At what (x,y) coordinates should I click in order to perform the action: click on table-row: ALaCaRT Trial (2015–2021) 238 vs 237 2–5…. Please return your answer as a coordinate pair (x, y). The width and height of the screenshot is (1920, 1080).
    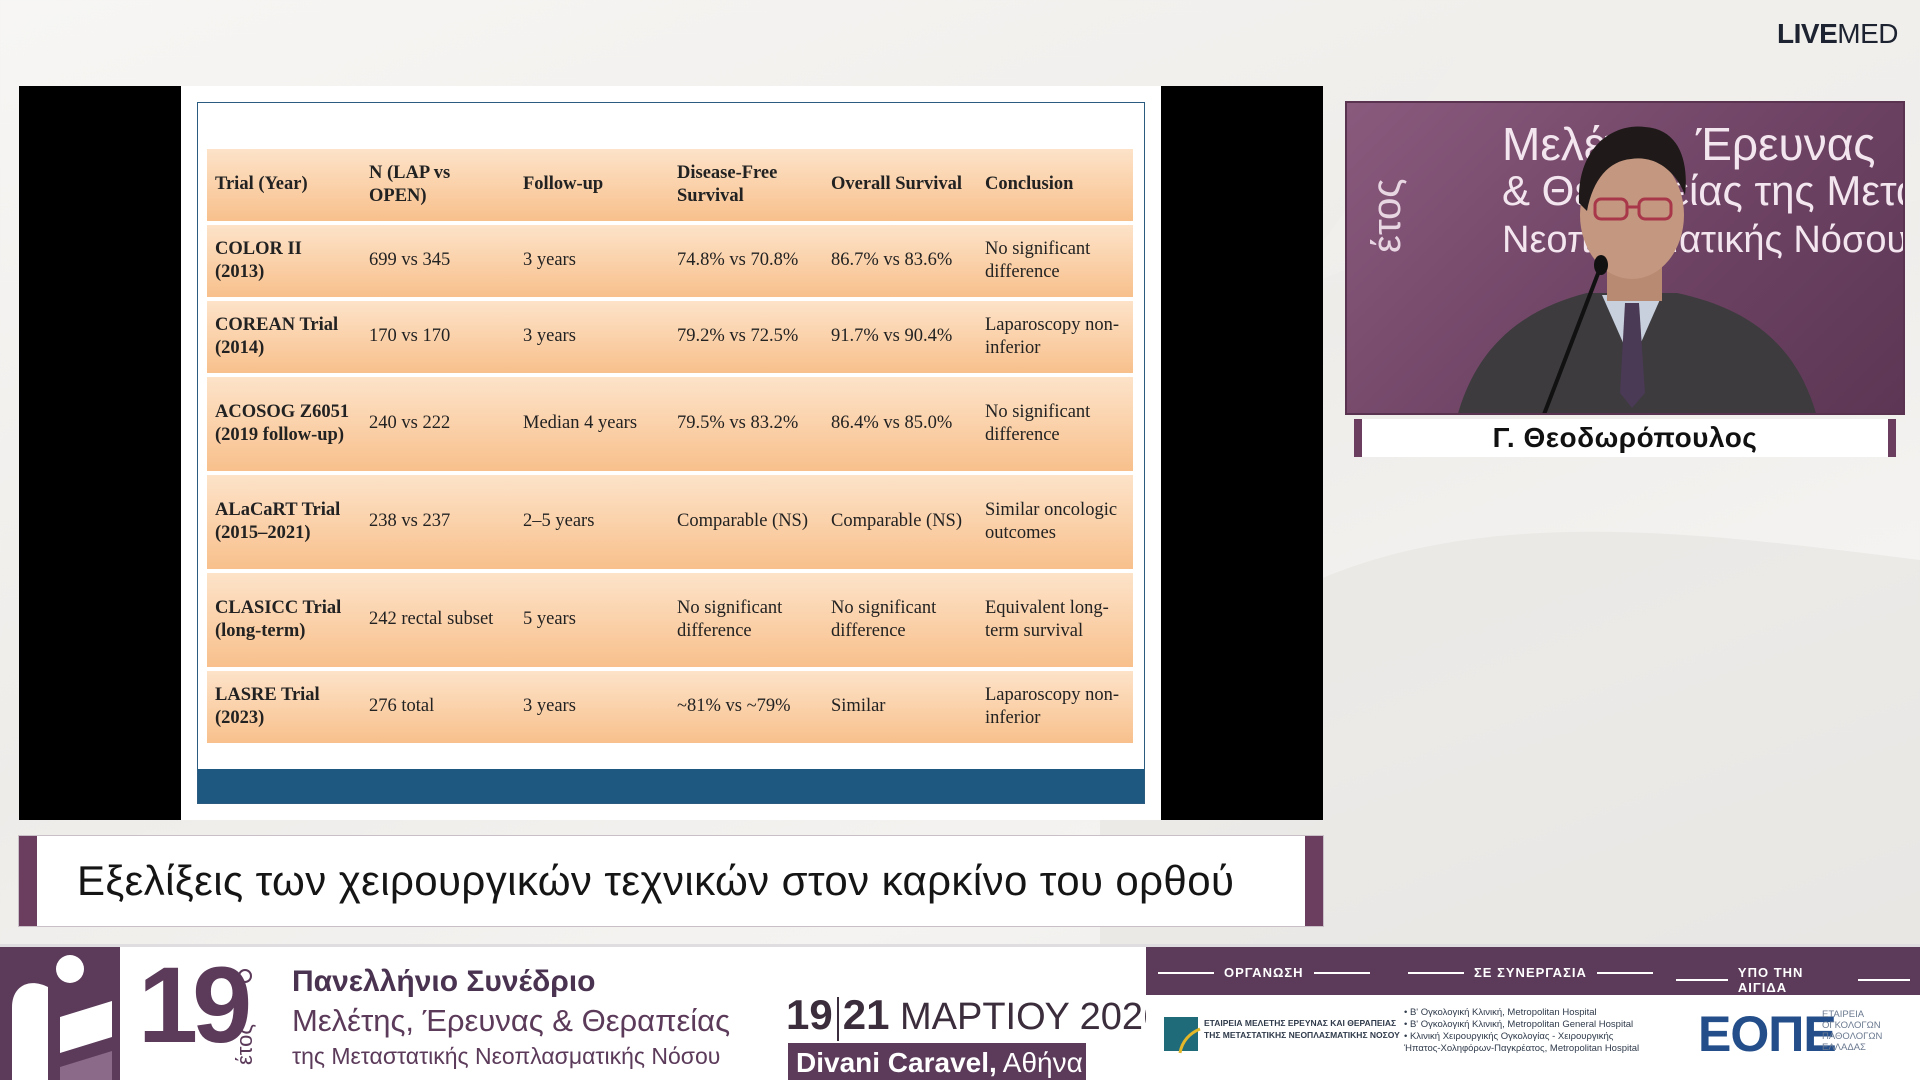
    Looking at the image, I should click on (670, 522).